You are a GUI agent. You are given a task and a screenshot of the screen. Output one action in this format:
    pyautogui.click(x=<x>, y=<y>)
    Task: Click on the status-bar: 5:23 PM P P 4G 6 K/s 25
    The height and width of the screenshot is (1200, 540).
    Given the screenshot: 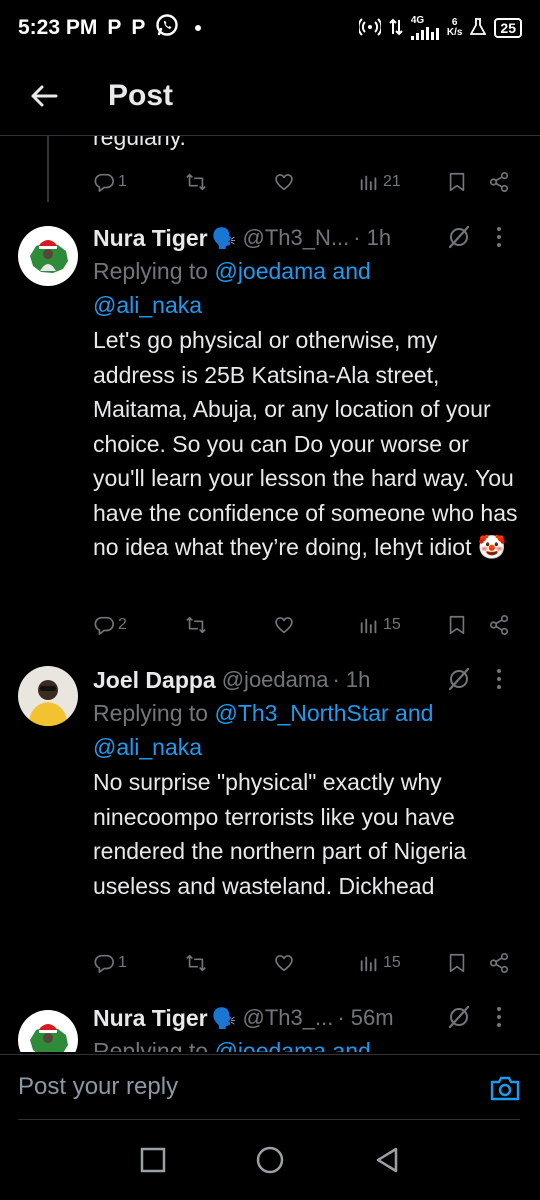 What is the action you would take?
    pyautogui.click(x=270, y=28)
    